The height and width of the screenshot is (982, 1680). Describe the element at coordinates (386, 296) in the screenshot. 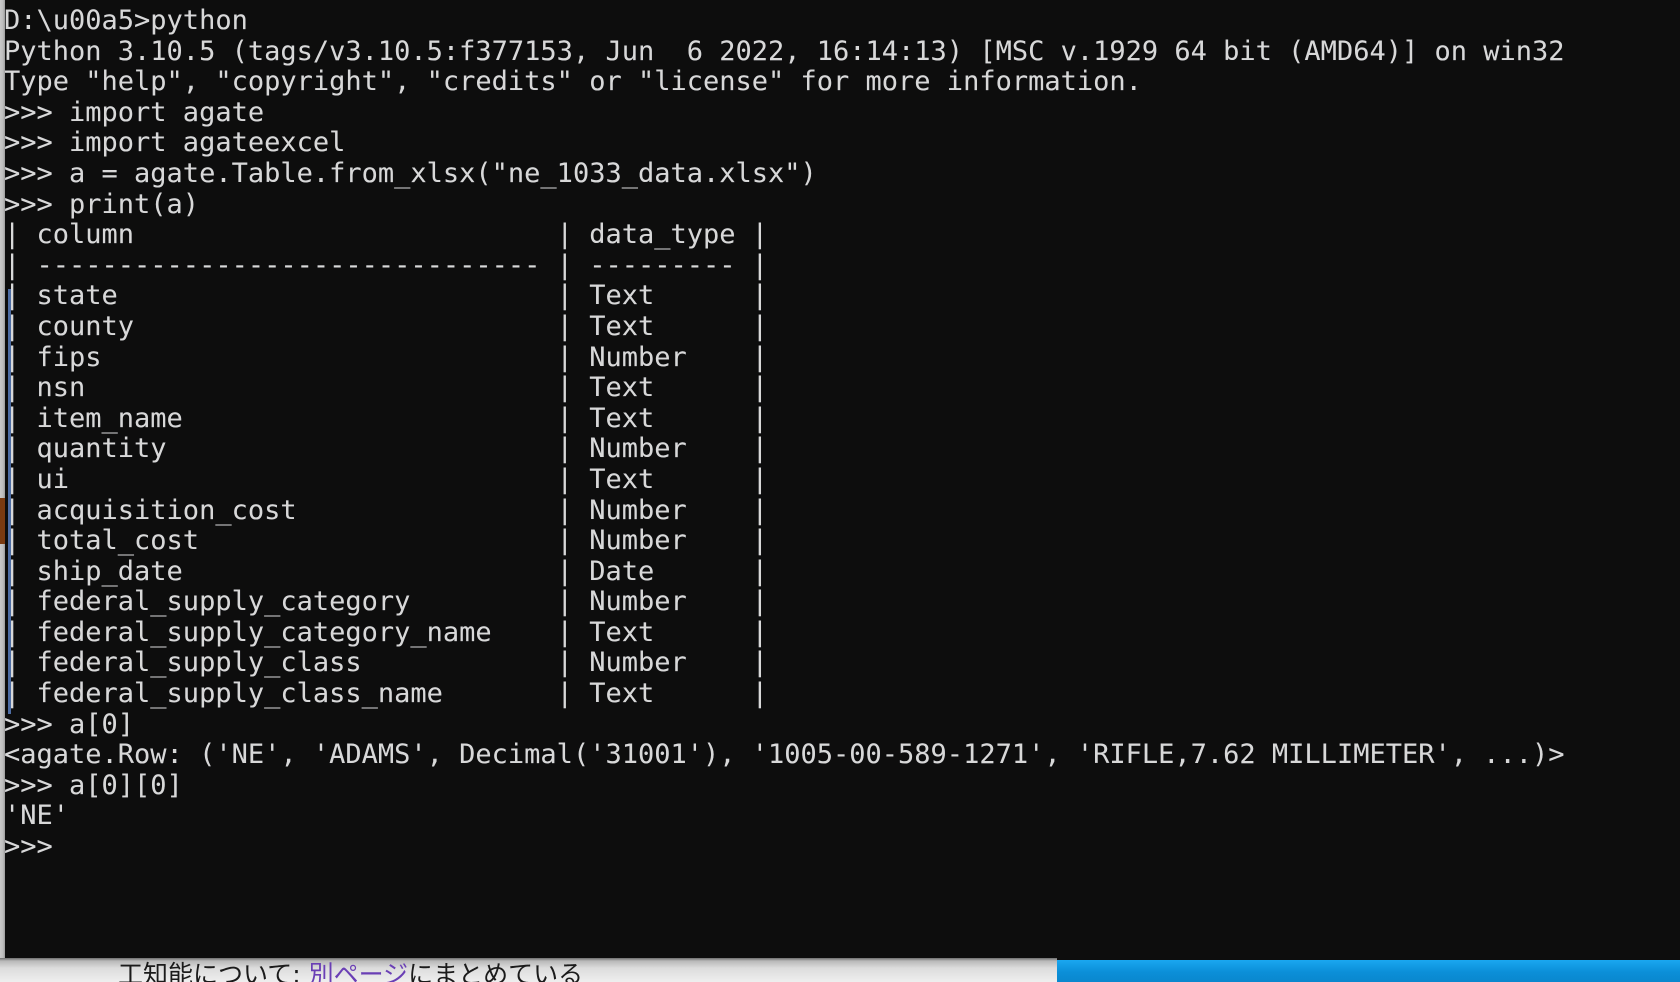

I see `table-row: | state | Text |` at that location.